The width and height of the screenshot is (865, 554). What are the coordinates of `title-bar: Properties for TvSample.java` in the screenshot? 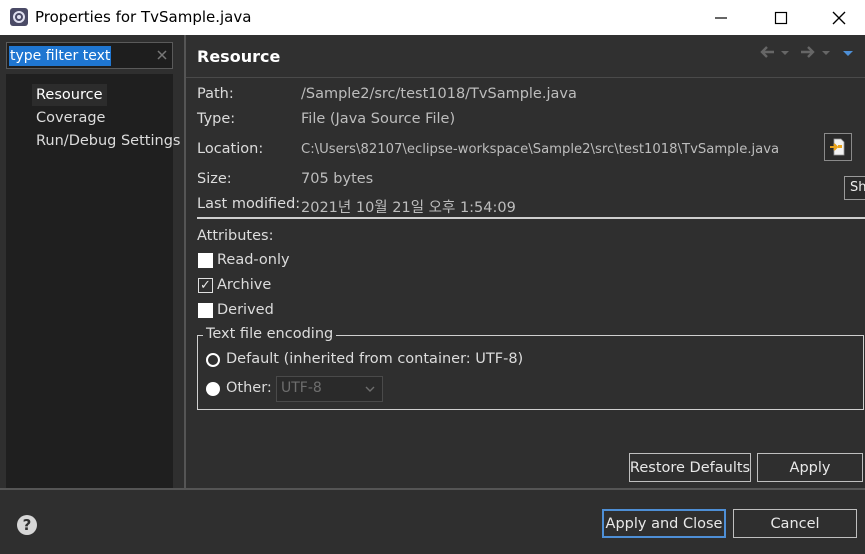 It's located at (432, 17).